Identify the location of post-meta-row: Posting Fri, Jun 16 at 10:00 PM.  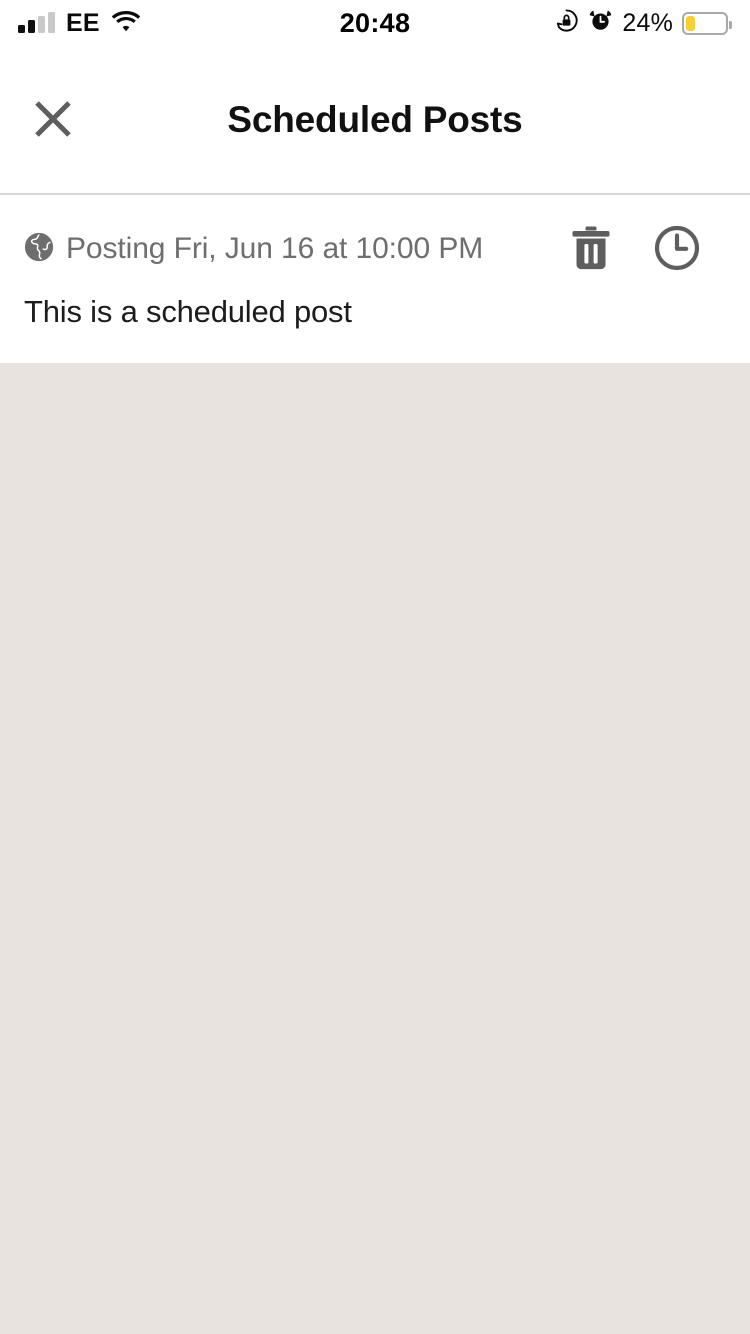
(375, 249).